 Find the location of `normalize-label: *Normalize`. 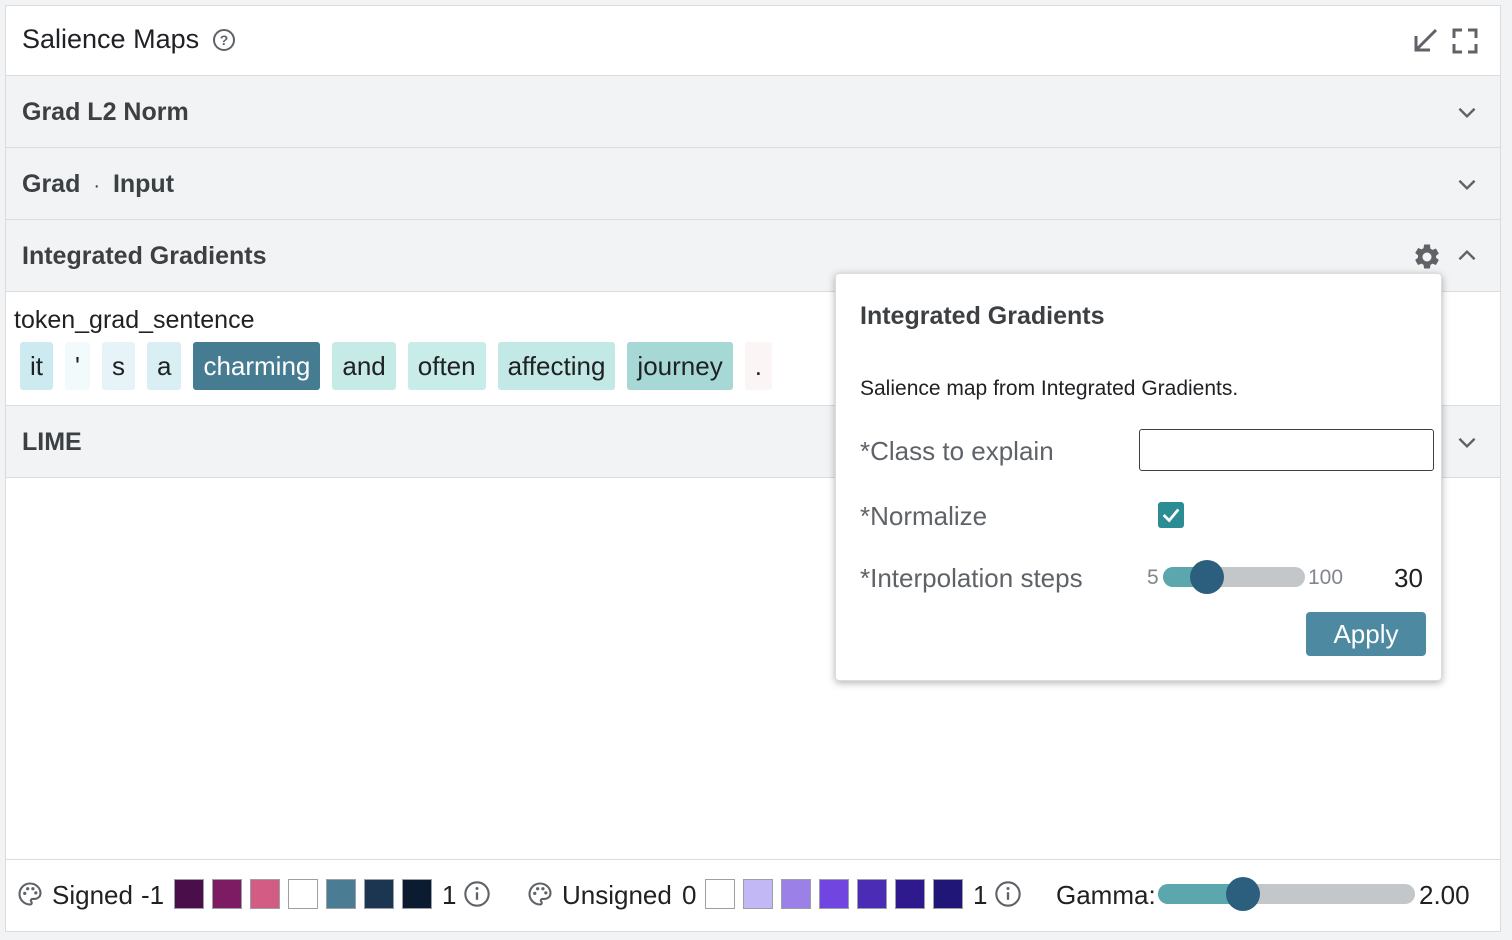

normalize-label: *Normalize is located at coordinates (924, 516).